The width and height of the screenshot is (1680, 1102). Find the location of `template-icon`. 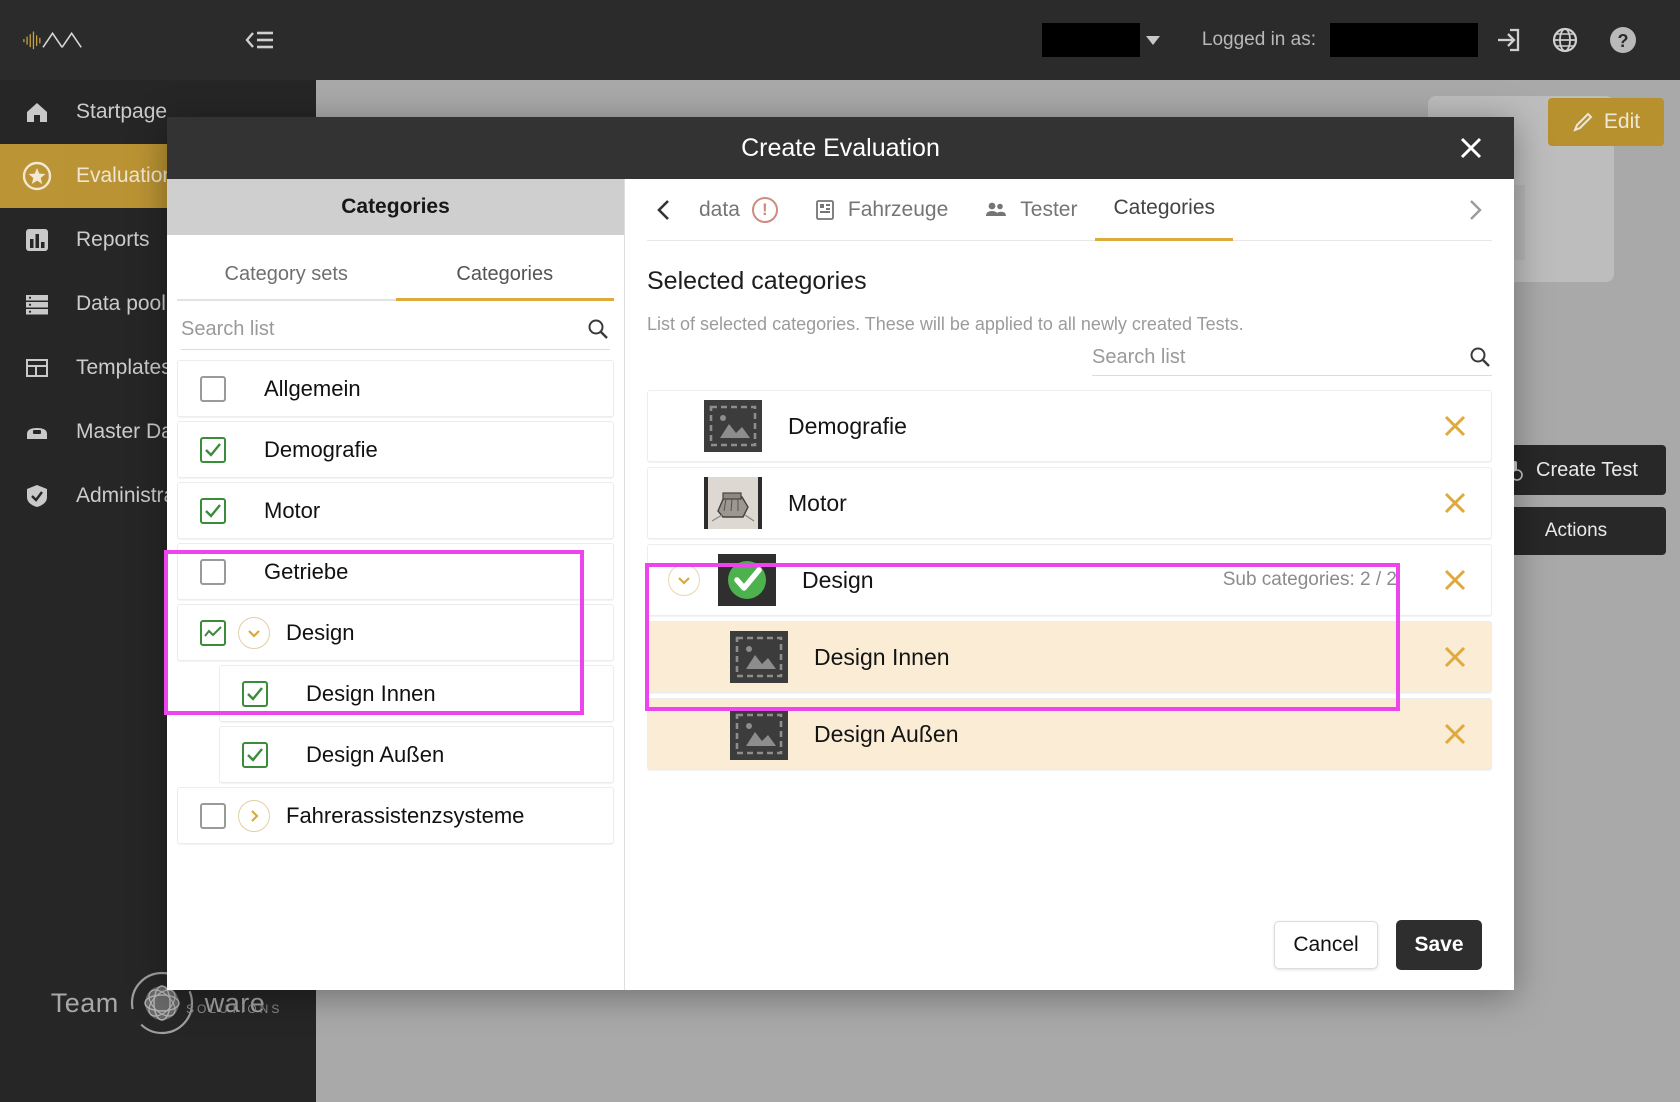

template-icon is located at coordinates (37, 368).